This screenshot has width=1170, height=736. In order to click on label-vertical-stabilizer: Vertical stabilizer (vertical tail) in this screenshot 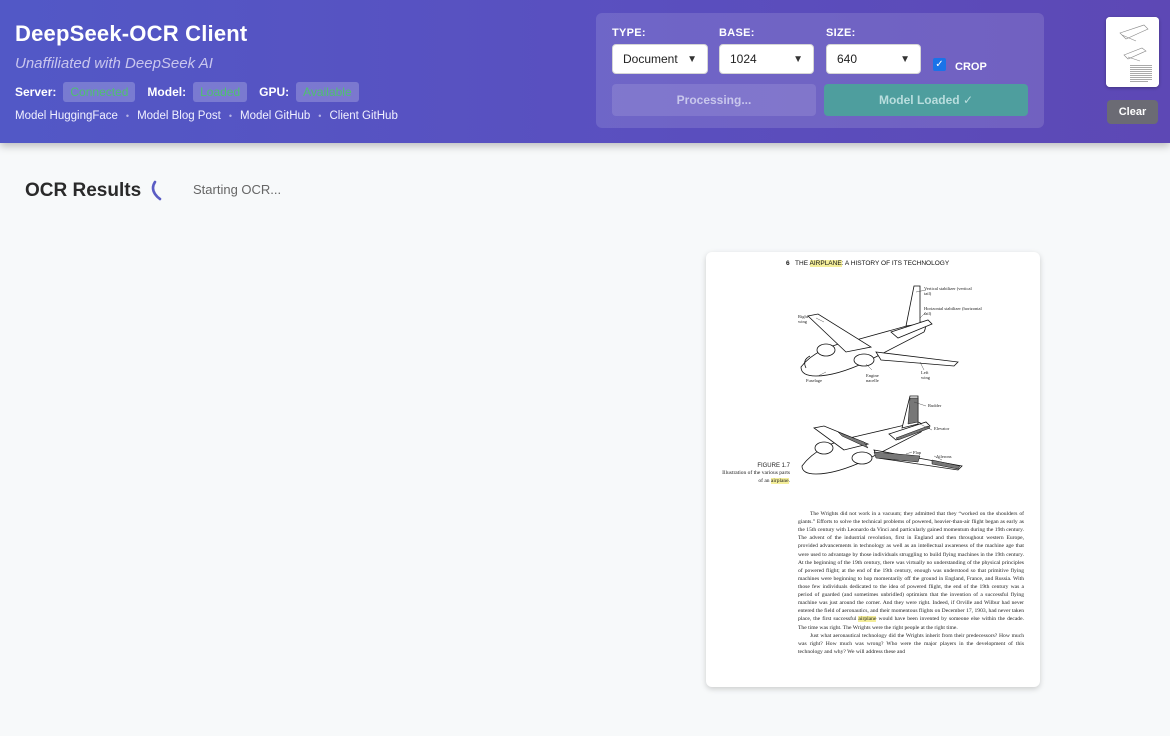, I will do `click(948, 291)`.